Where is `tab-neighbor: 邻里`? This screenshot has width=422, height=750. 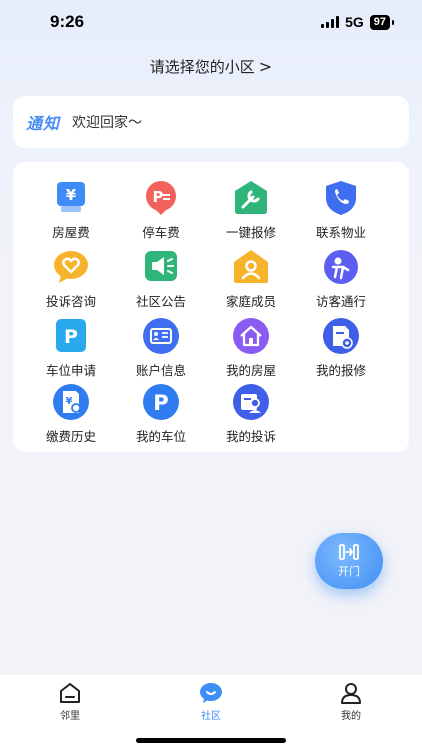 tab-neighbor: 邻里 is located at coordinates (70, 702).